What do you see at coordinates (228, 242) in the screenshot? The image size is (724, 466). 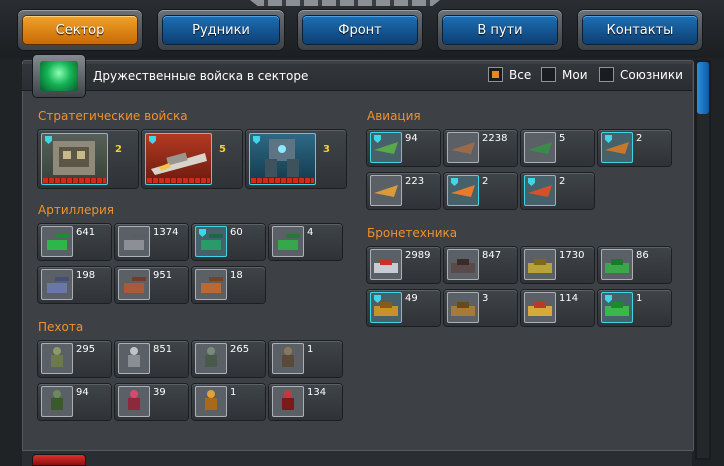 I see `artillery-unit-card: 60` at bounding box center [228, 242].